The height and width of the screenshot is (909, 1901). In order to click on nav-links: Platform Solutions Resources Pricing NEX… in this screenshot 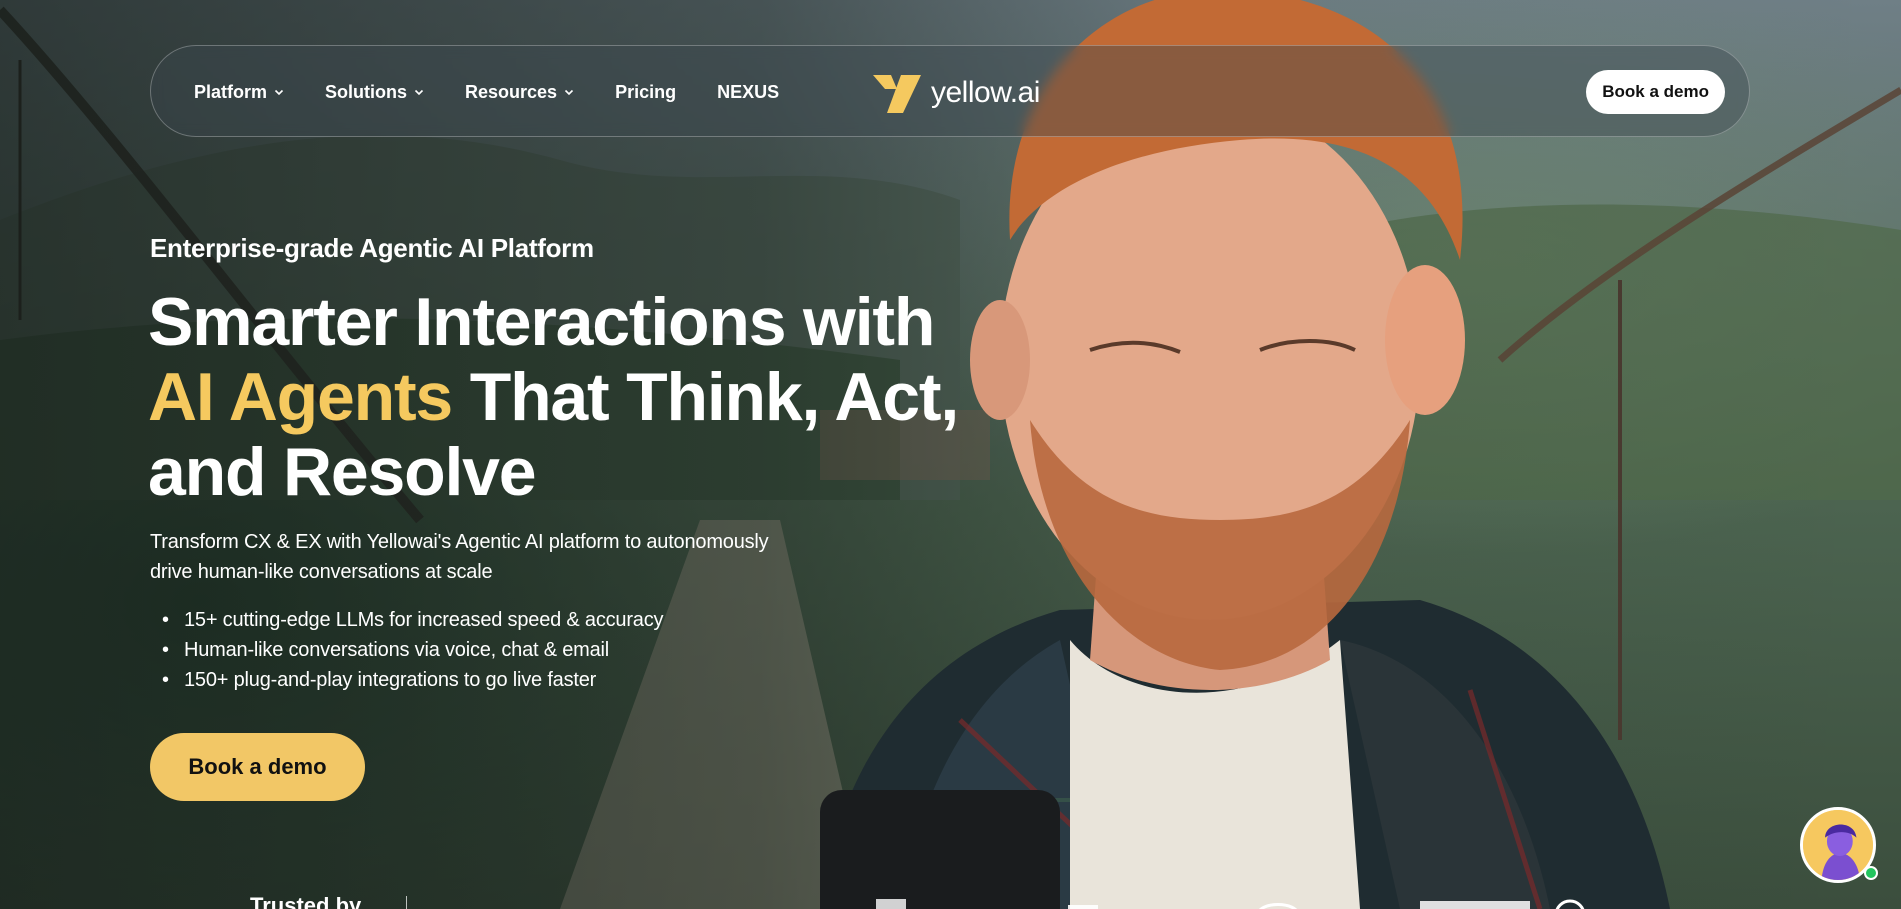, I will do `click(486, 92)`.